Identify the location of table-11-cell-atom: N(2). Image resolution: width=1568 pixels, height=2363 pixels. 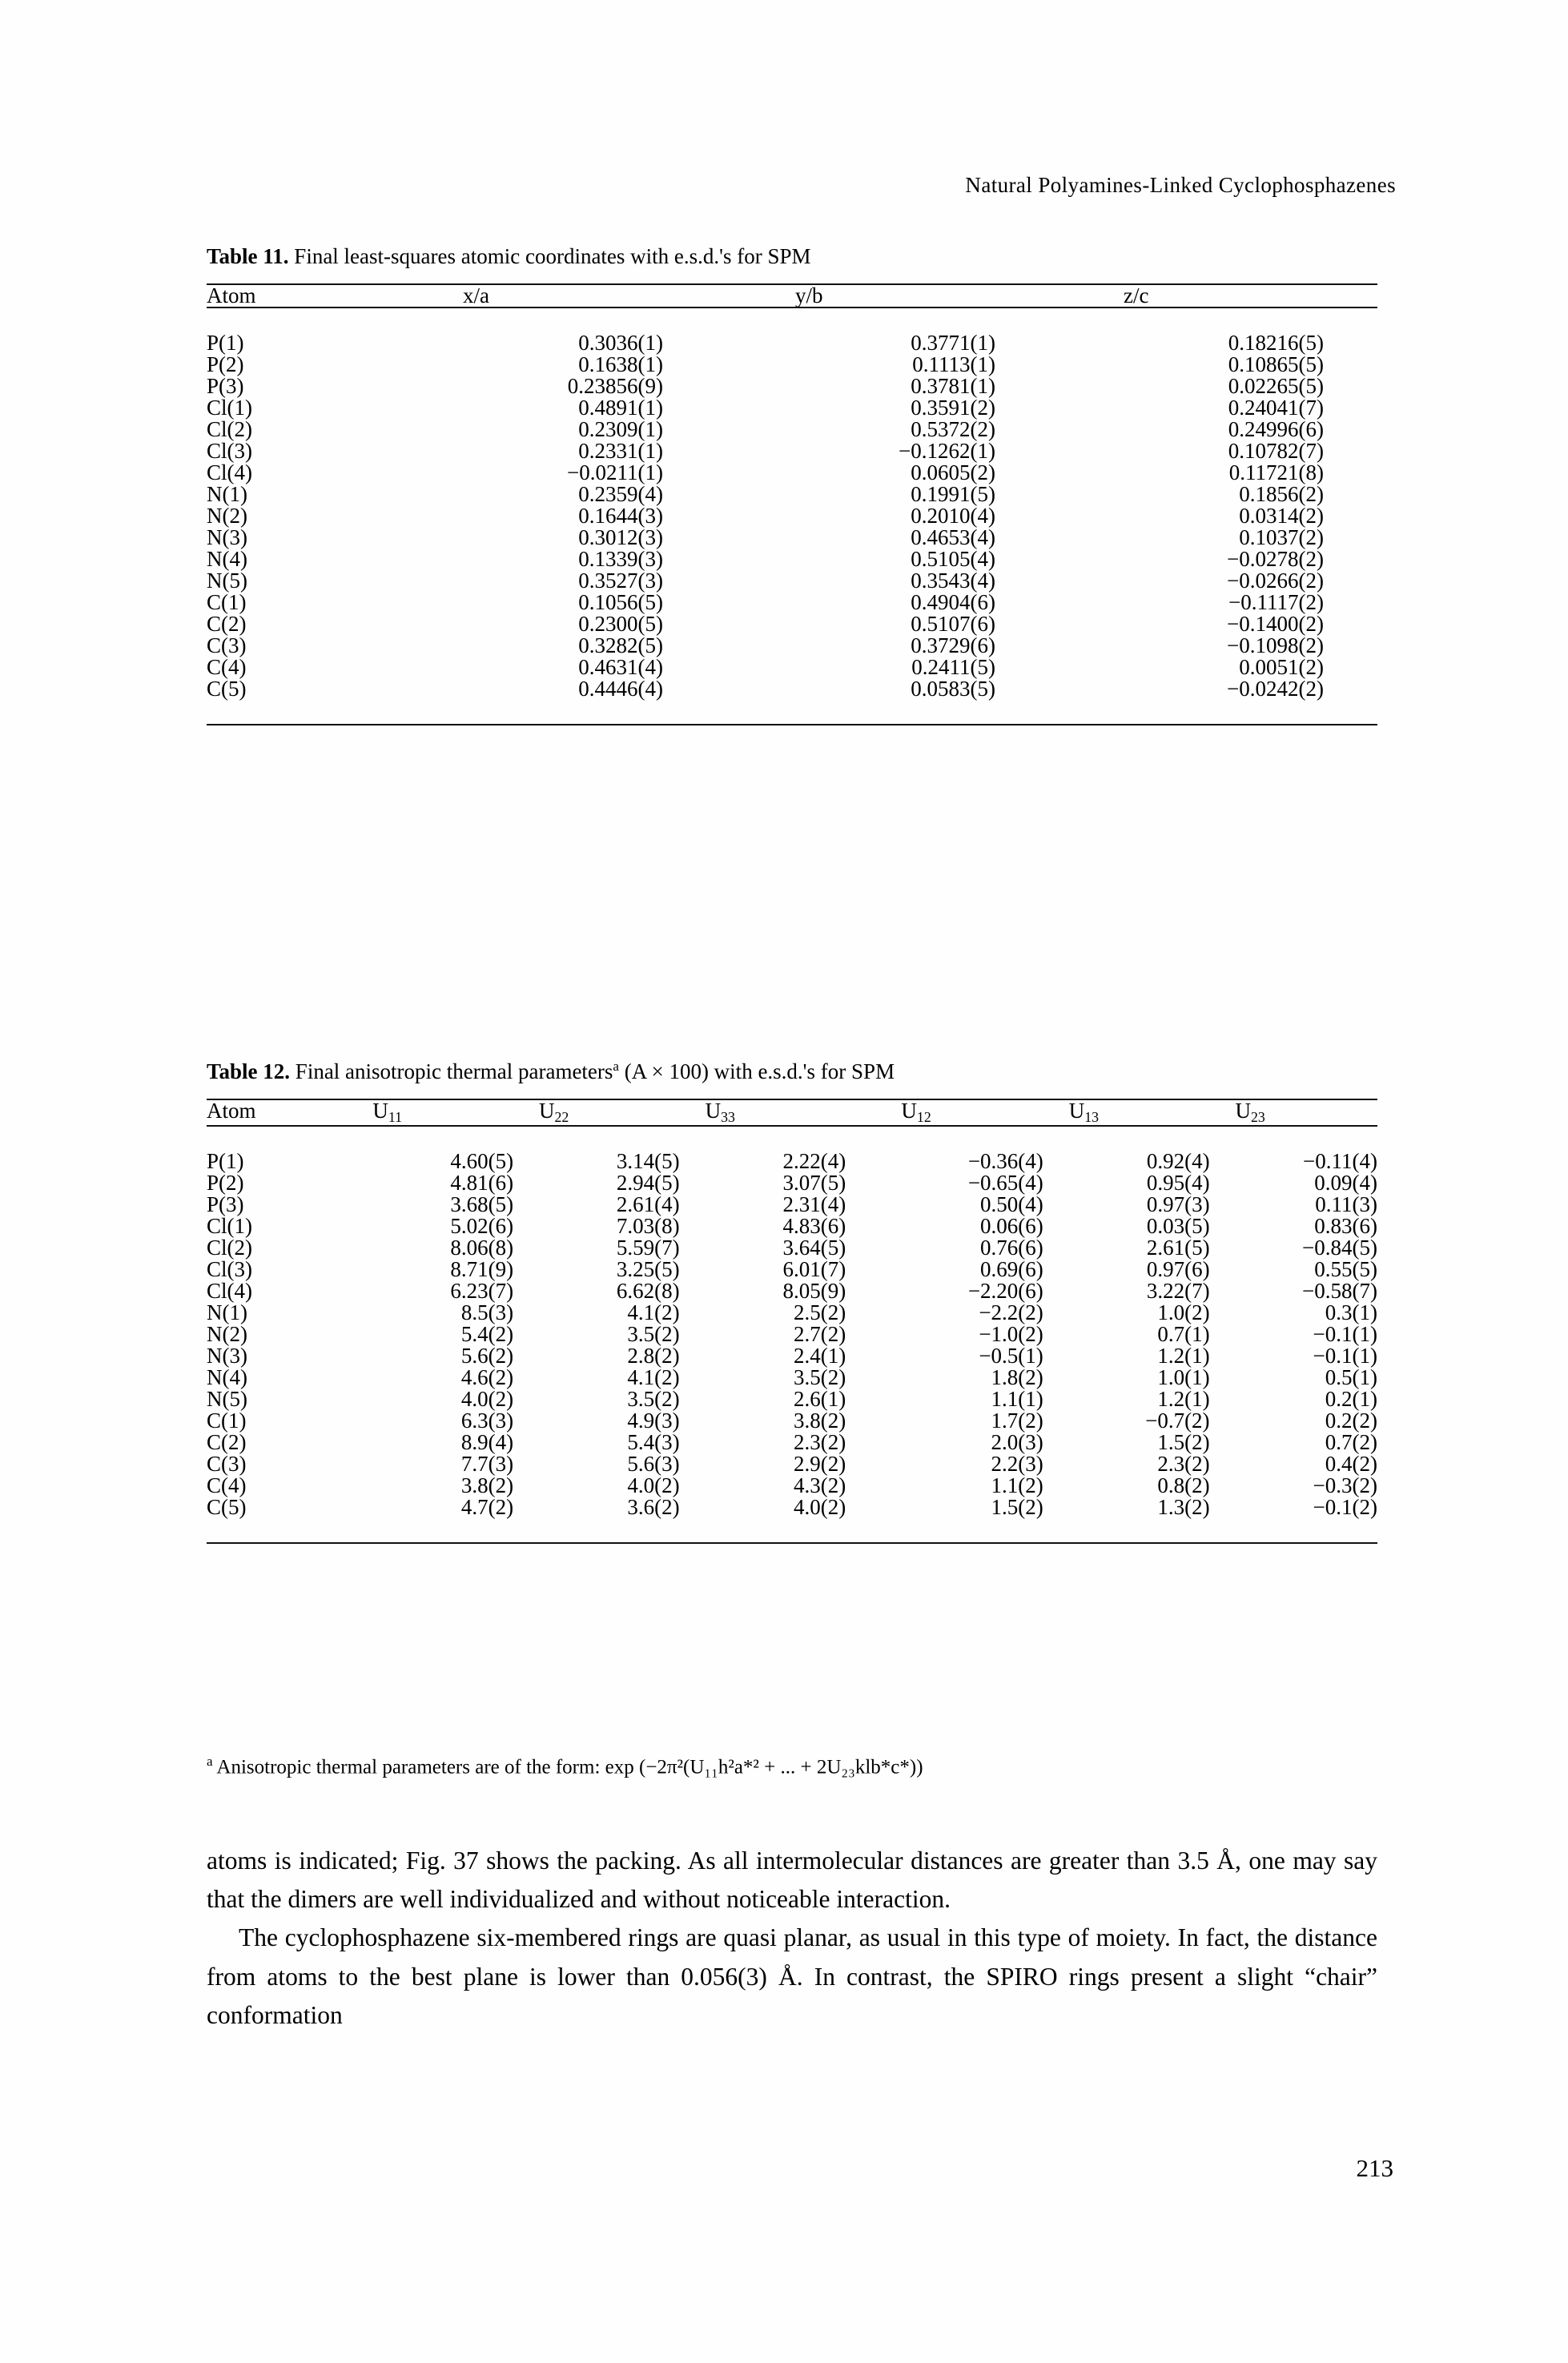
(227, 516).